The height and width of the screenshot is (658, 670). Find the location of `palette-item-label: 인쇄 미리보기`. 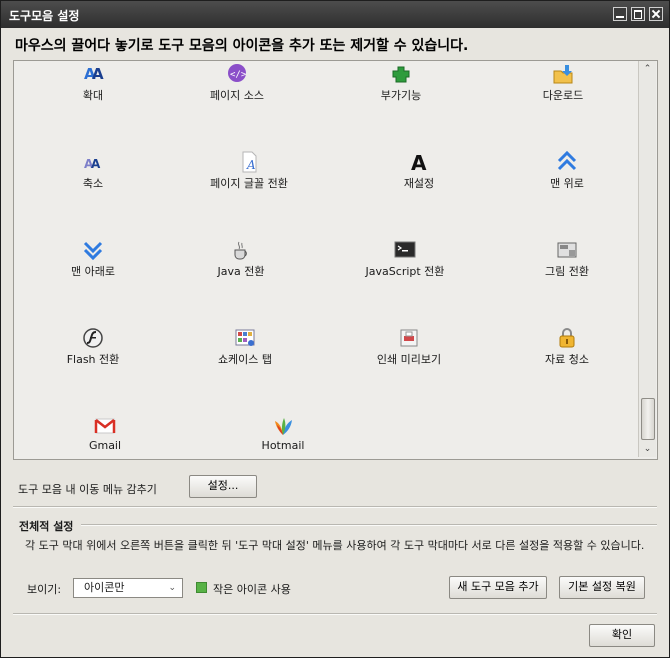

palette-item-label: 인쇄 미리보기 is located at coordinates (409, 359).